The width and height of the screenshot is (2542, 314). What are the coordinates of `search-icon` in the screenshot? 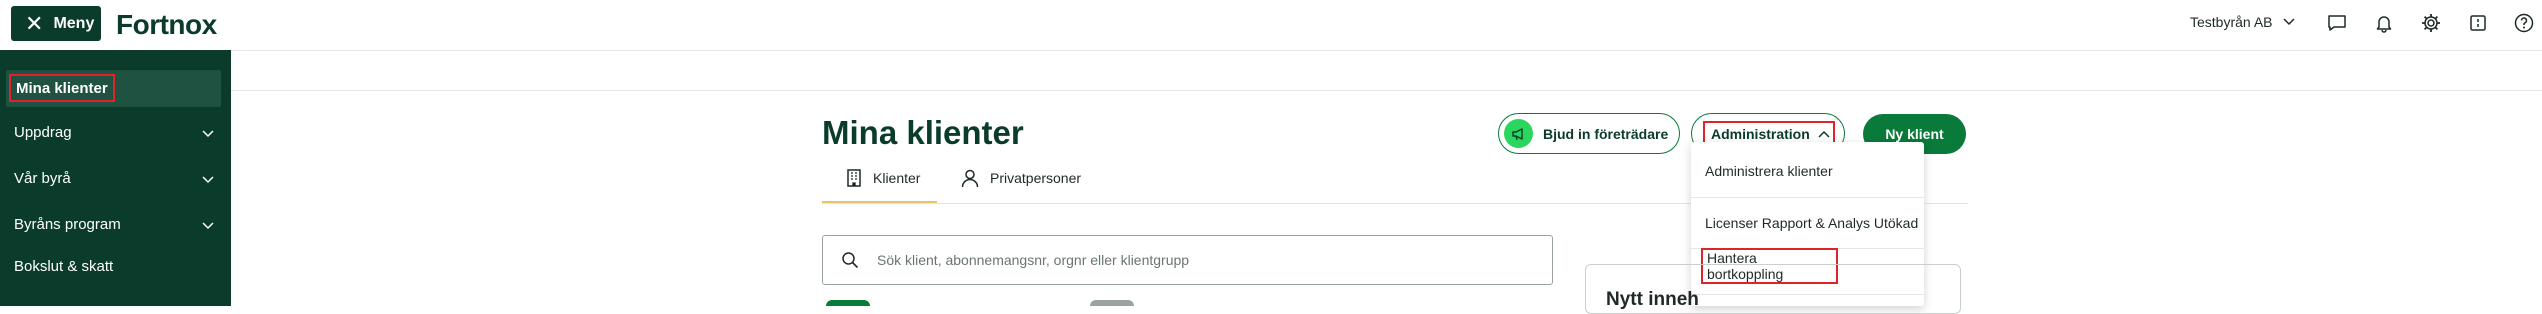 It's located at (850, 260).